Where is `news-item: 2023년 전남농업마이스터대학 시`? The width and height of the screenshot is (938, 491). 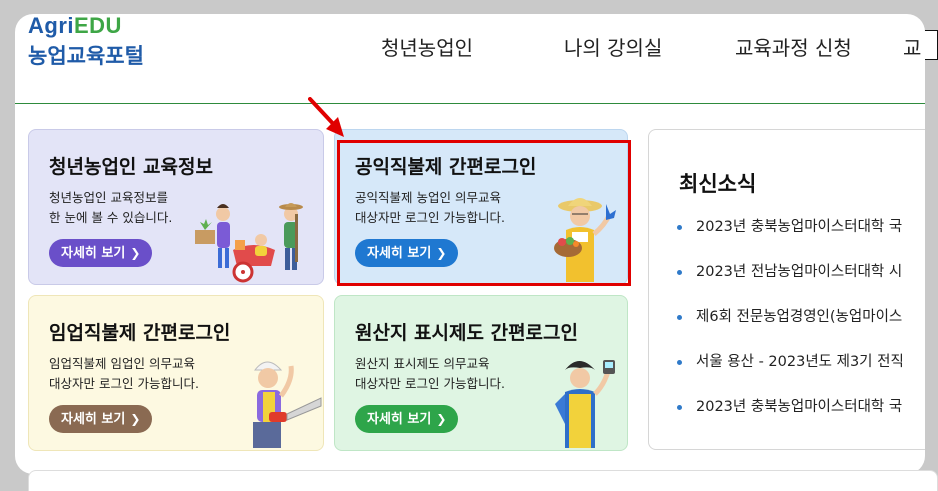
news-item: 2023년 전남농업마이스터대학 시 is located at coordinates (790, 279).